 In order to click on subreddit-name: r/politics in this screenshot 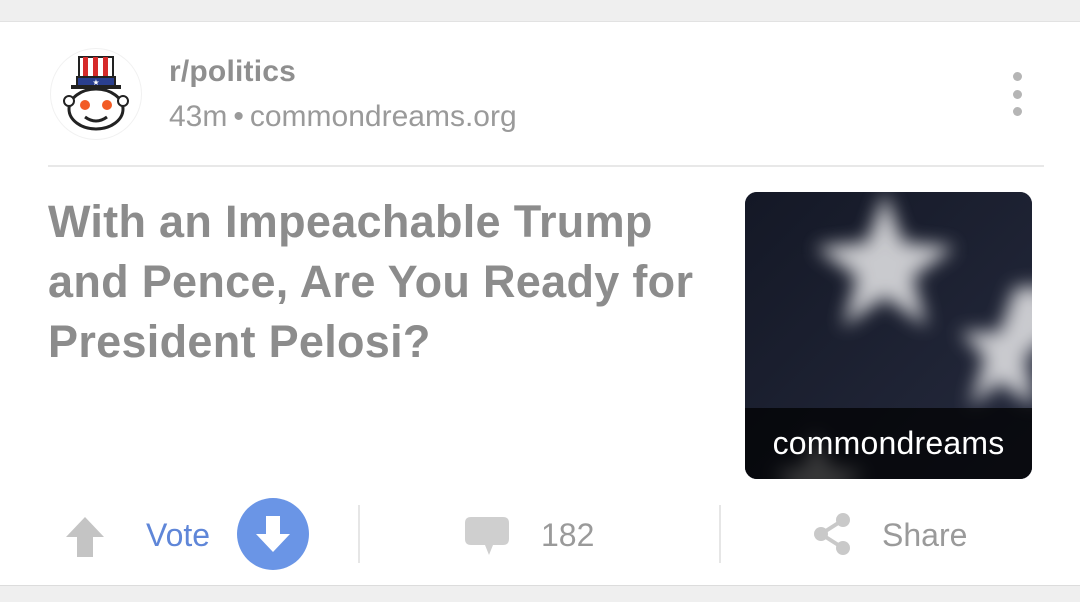, I will do `click(232, 72)`.